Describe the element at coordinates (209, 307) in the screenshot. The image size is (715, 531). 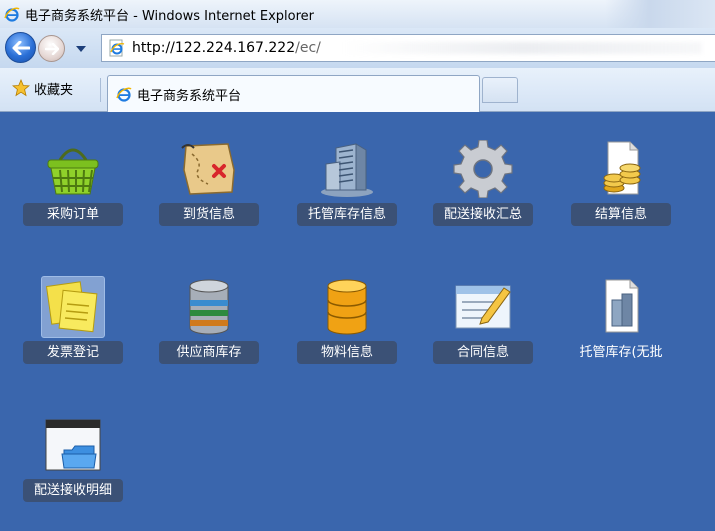
I see `database-icon` at that location.